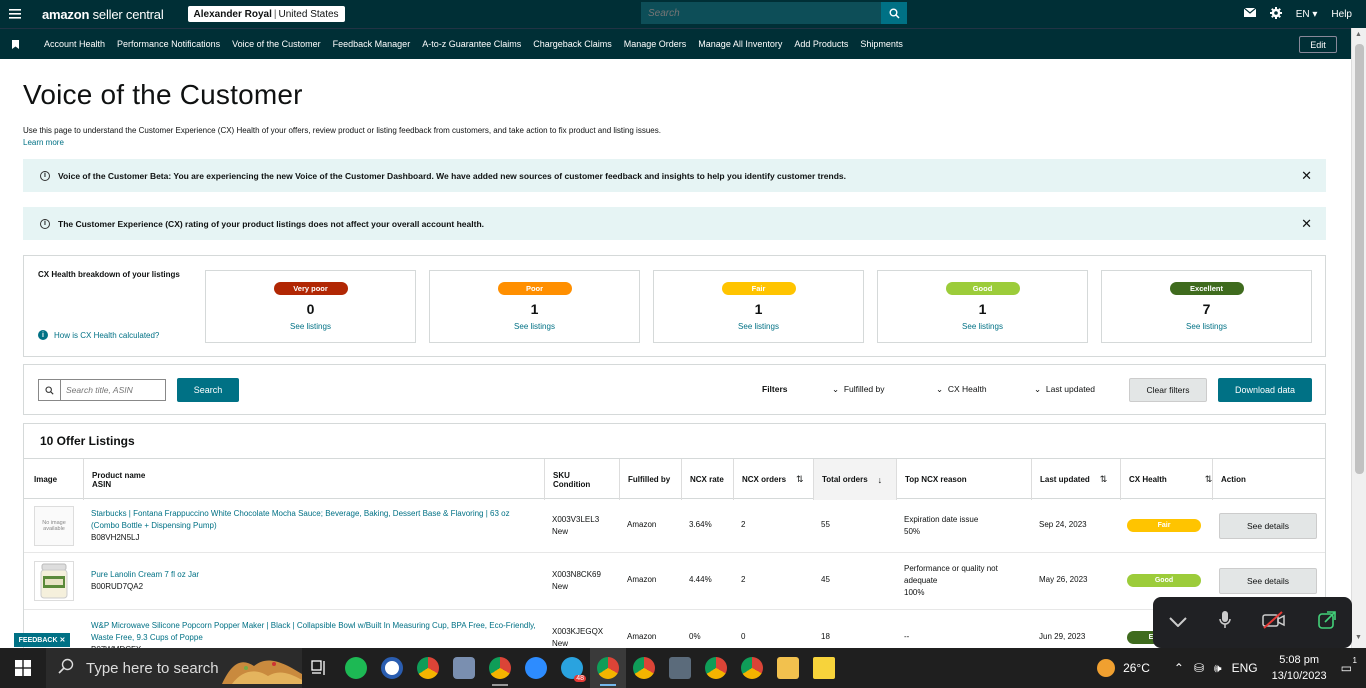  I want to click on clear-filters-button: Clear filters, so click(1168, 390).